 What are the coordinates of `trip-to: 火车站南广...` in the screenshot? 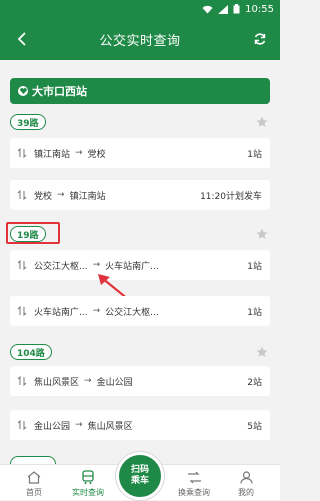 It's located at (132, 266).